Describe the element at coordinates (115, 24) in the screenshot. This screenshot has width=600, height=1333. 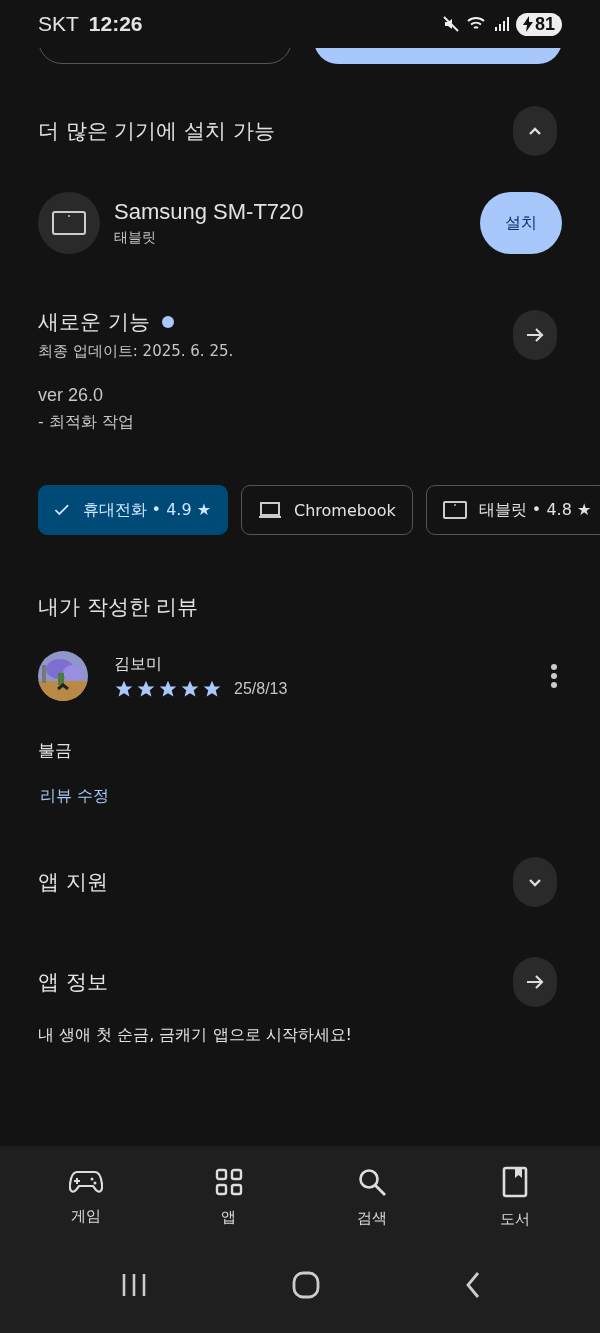
I see `clock-time: 12:26` at that location.